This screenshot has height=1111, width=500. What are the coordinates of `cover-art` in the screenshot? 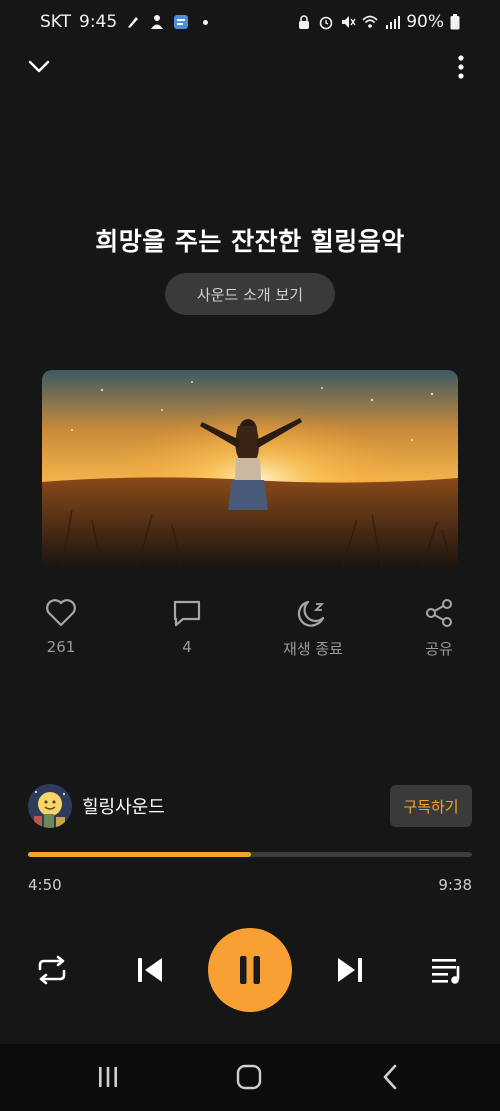 It's located at (250, 469).